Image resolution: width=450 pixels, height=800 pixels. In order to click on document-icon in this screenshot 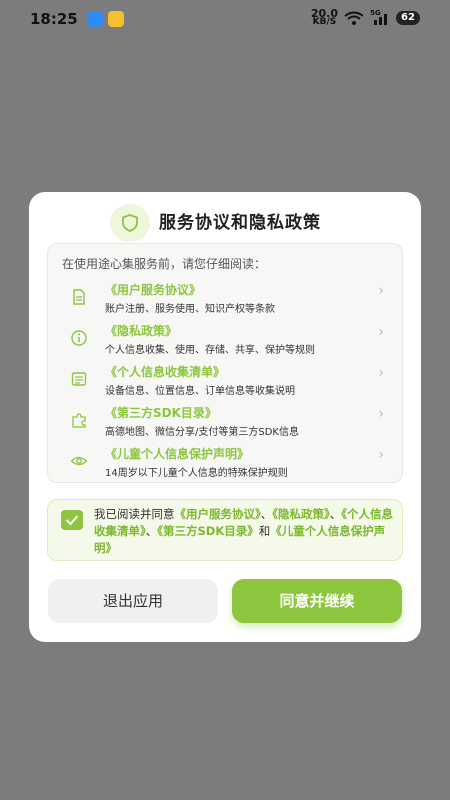, I will do `click(79, 297)`.